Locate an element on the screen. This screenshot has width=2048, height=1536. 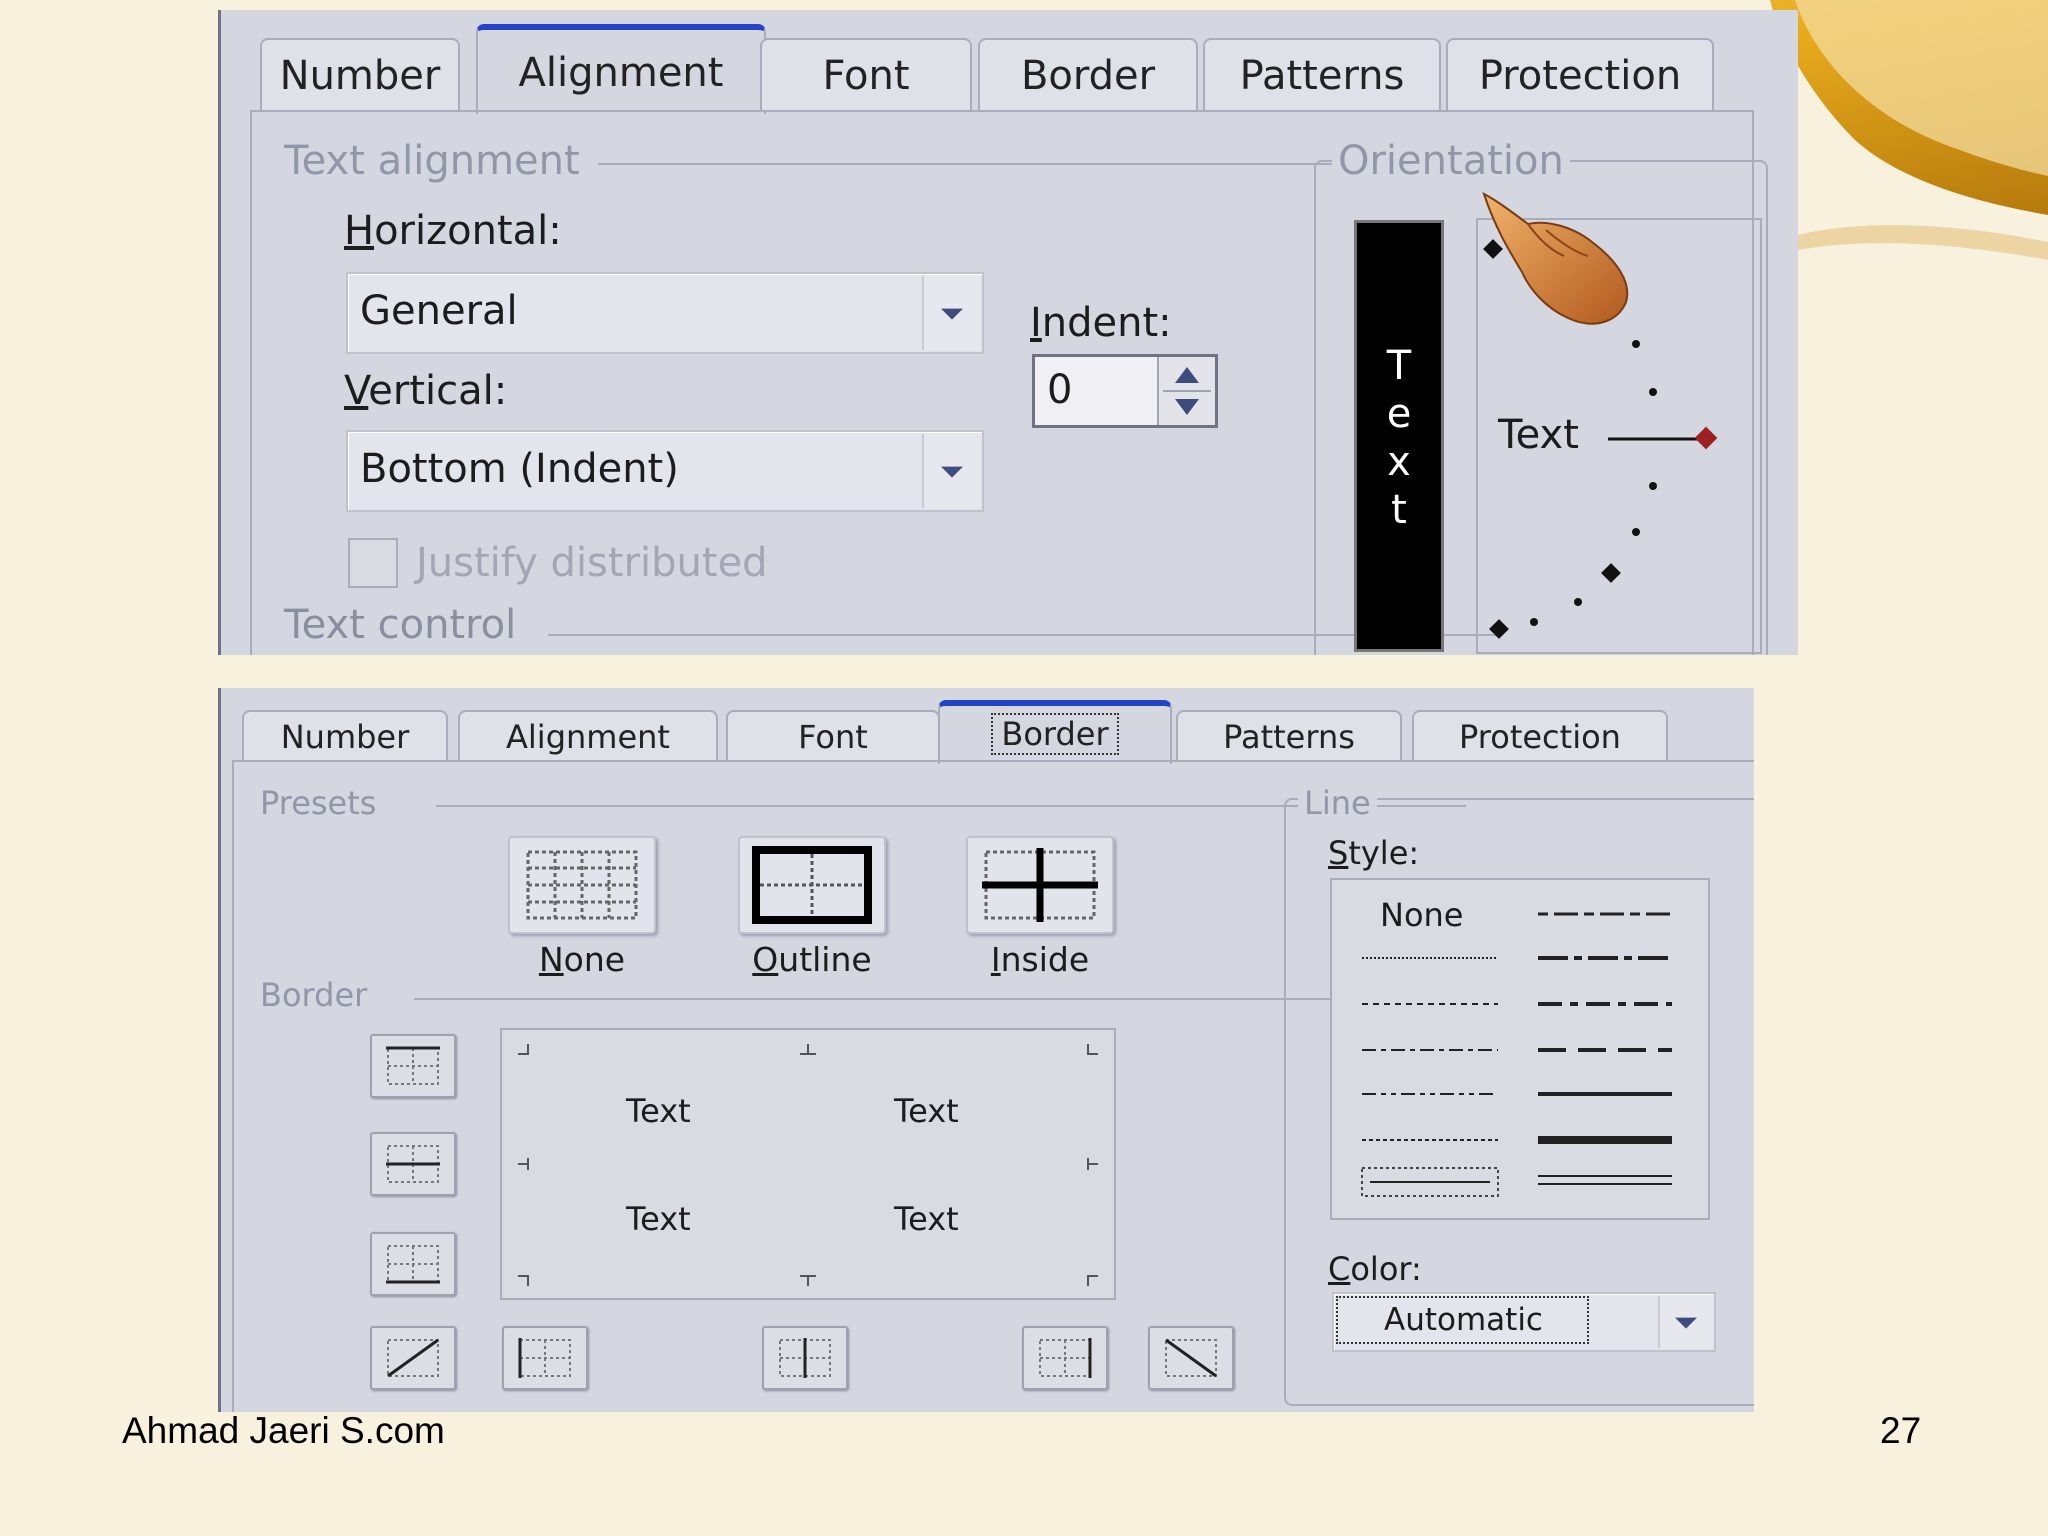
slide-number: 27 is located at coordinates (1901, 1430).